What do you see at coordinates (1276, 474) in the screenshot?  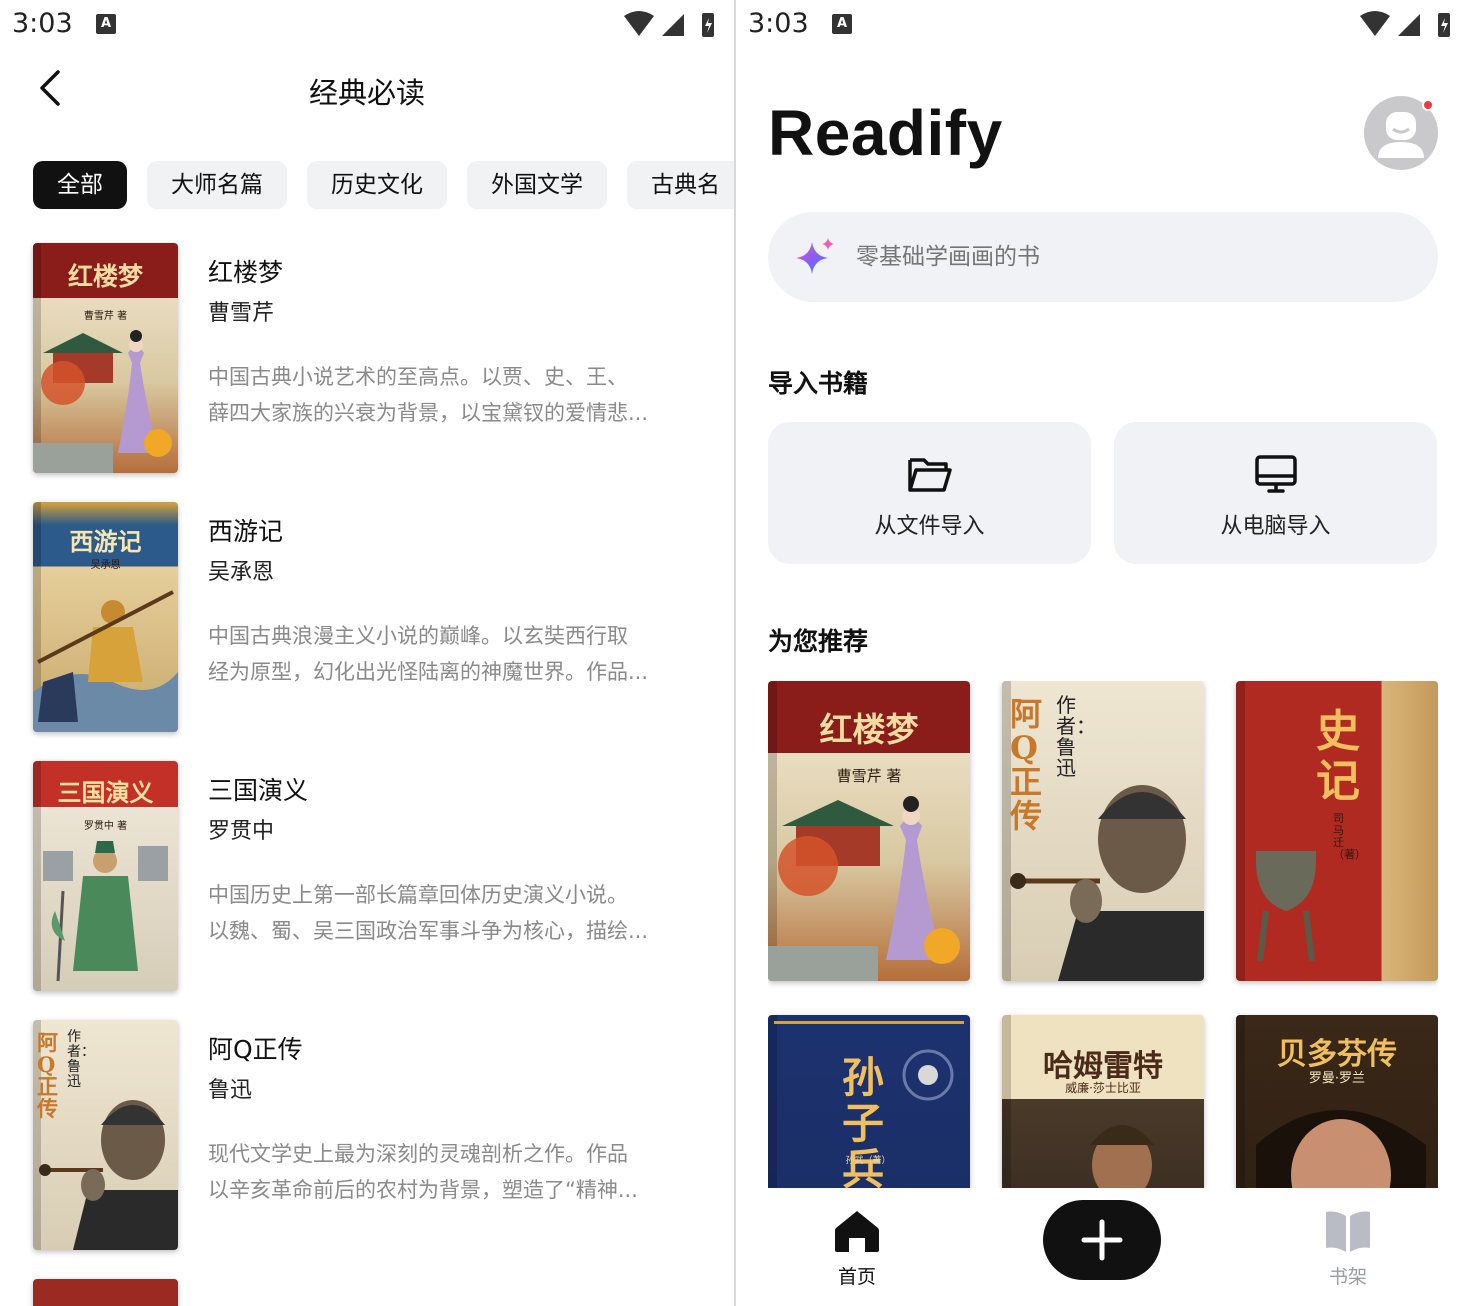 I see `monitor-icon` at bounding box center [1276, 474].